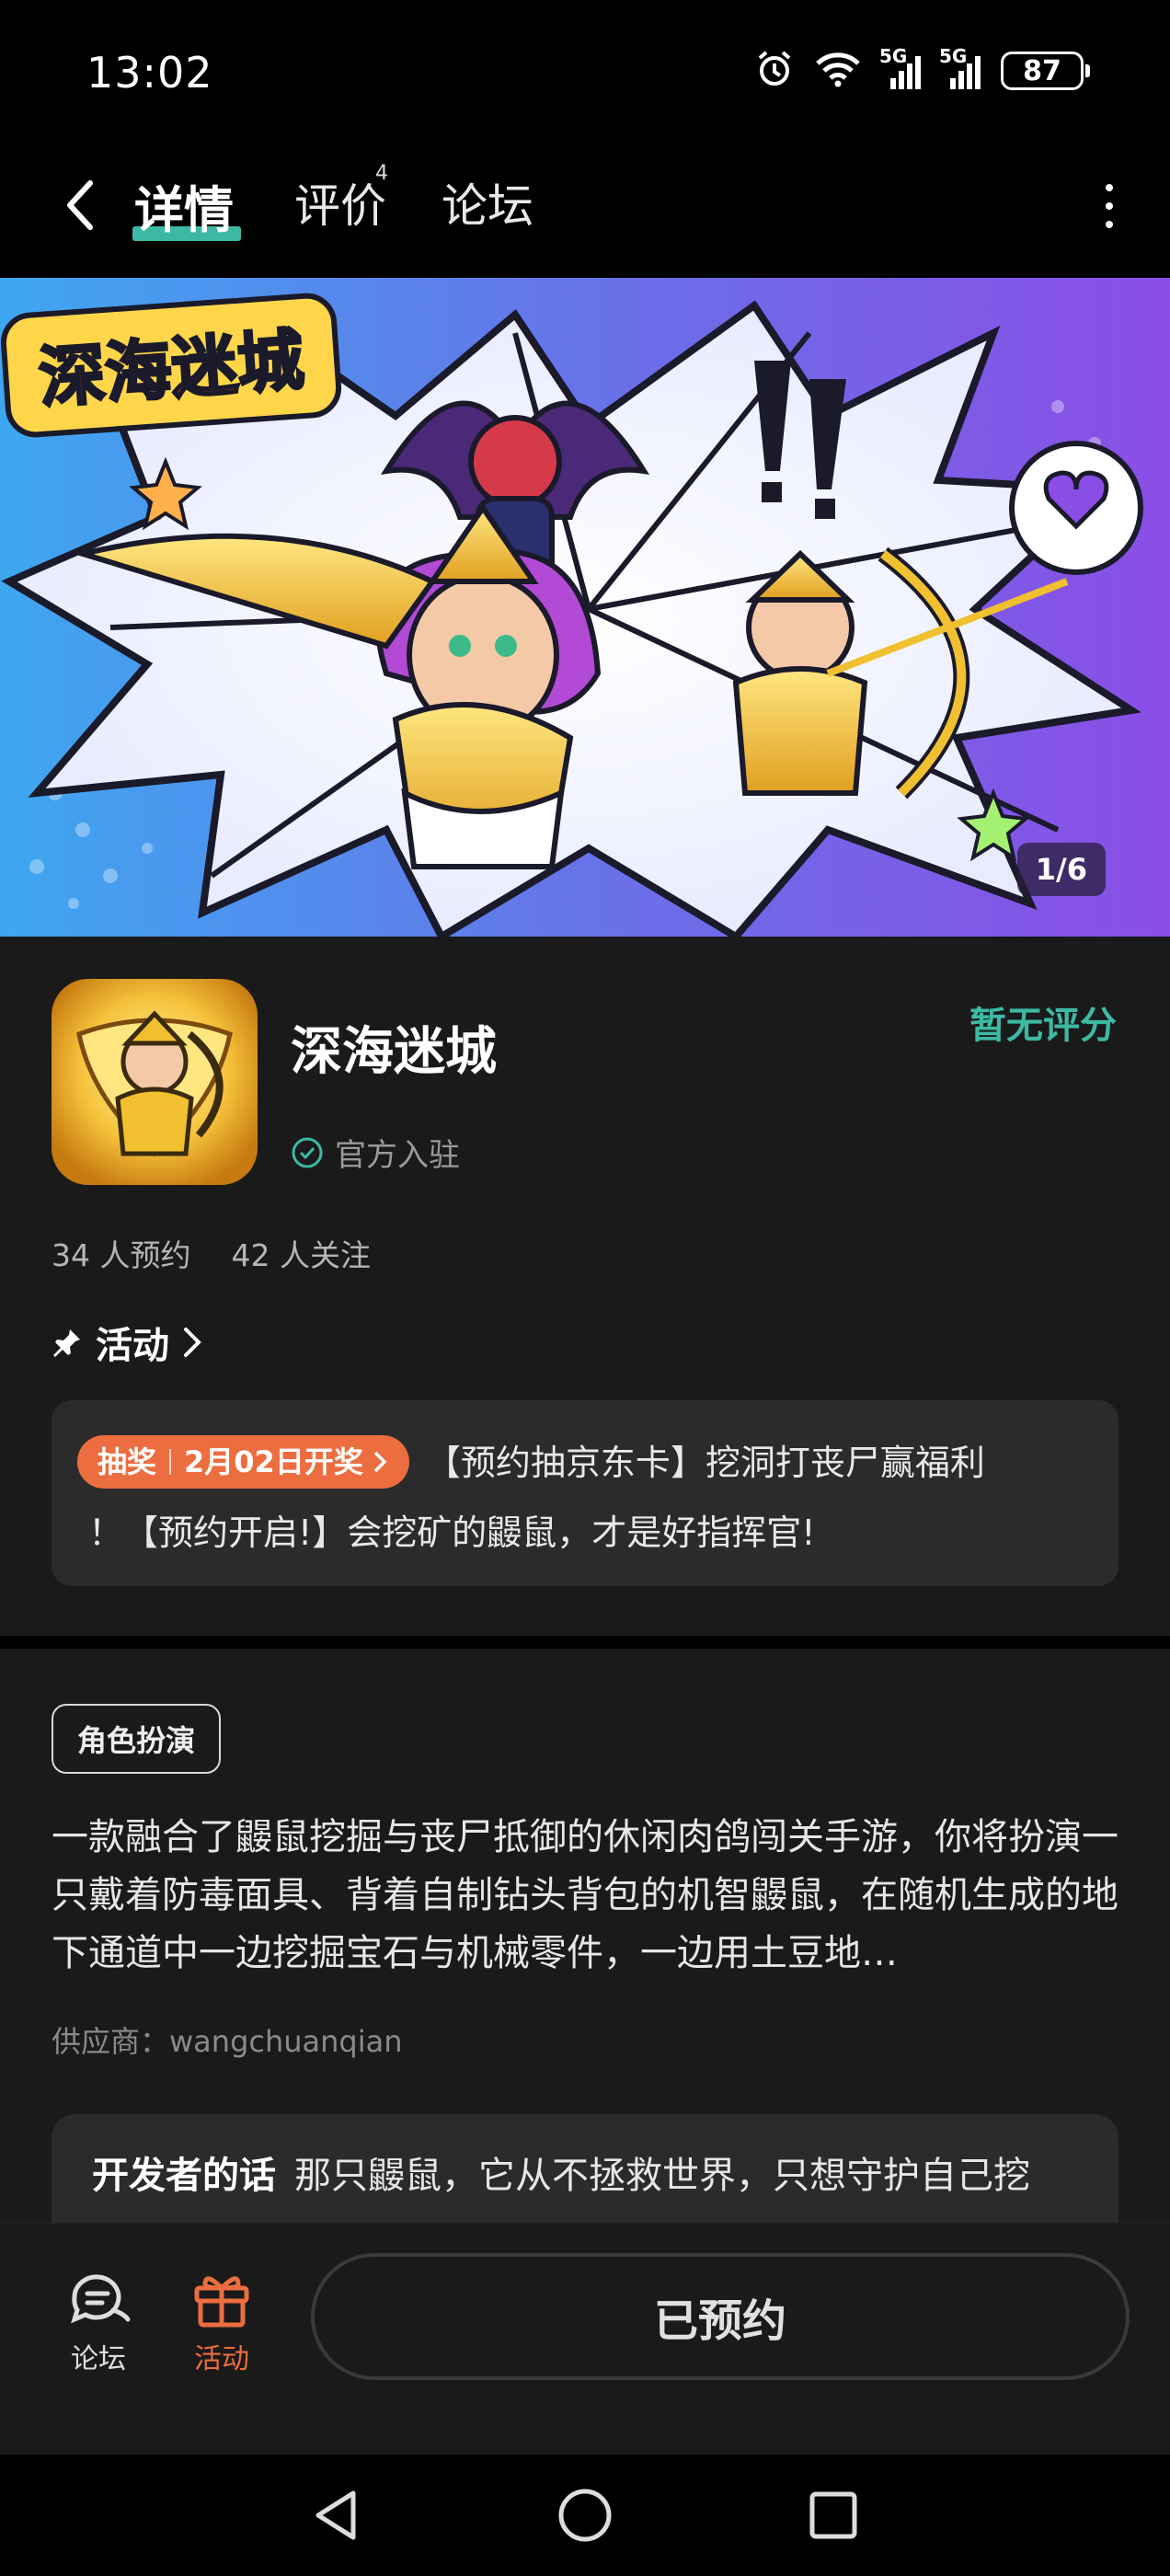 The width and height of the screenshot is (1170, 2576). I want to click on banner-logo: 深海迷城, so click(171, 365).